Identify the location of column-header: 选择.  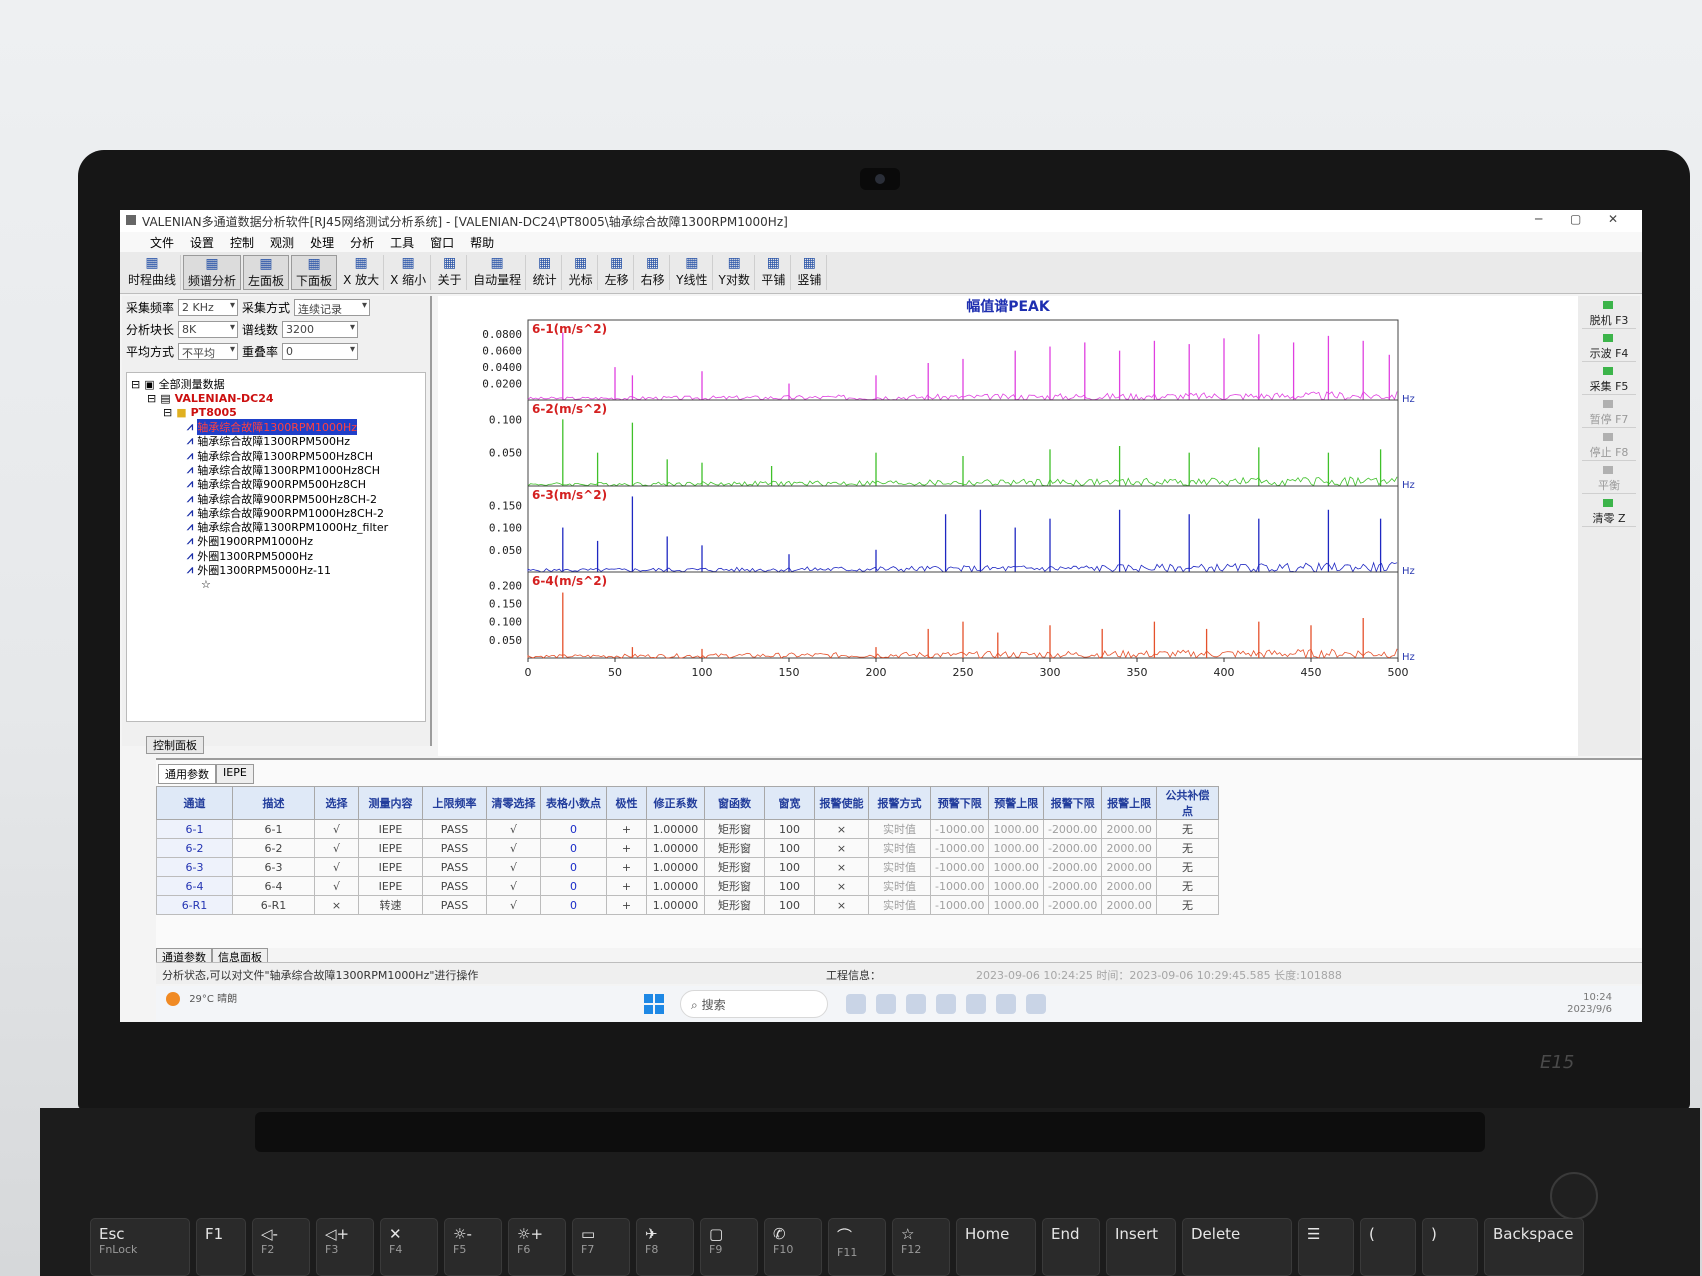
(336, 803).